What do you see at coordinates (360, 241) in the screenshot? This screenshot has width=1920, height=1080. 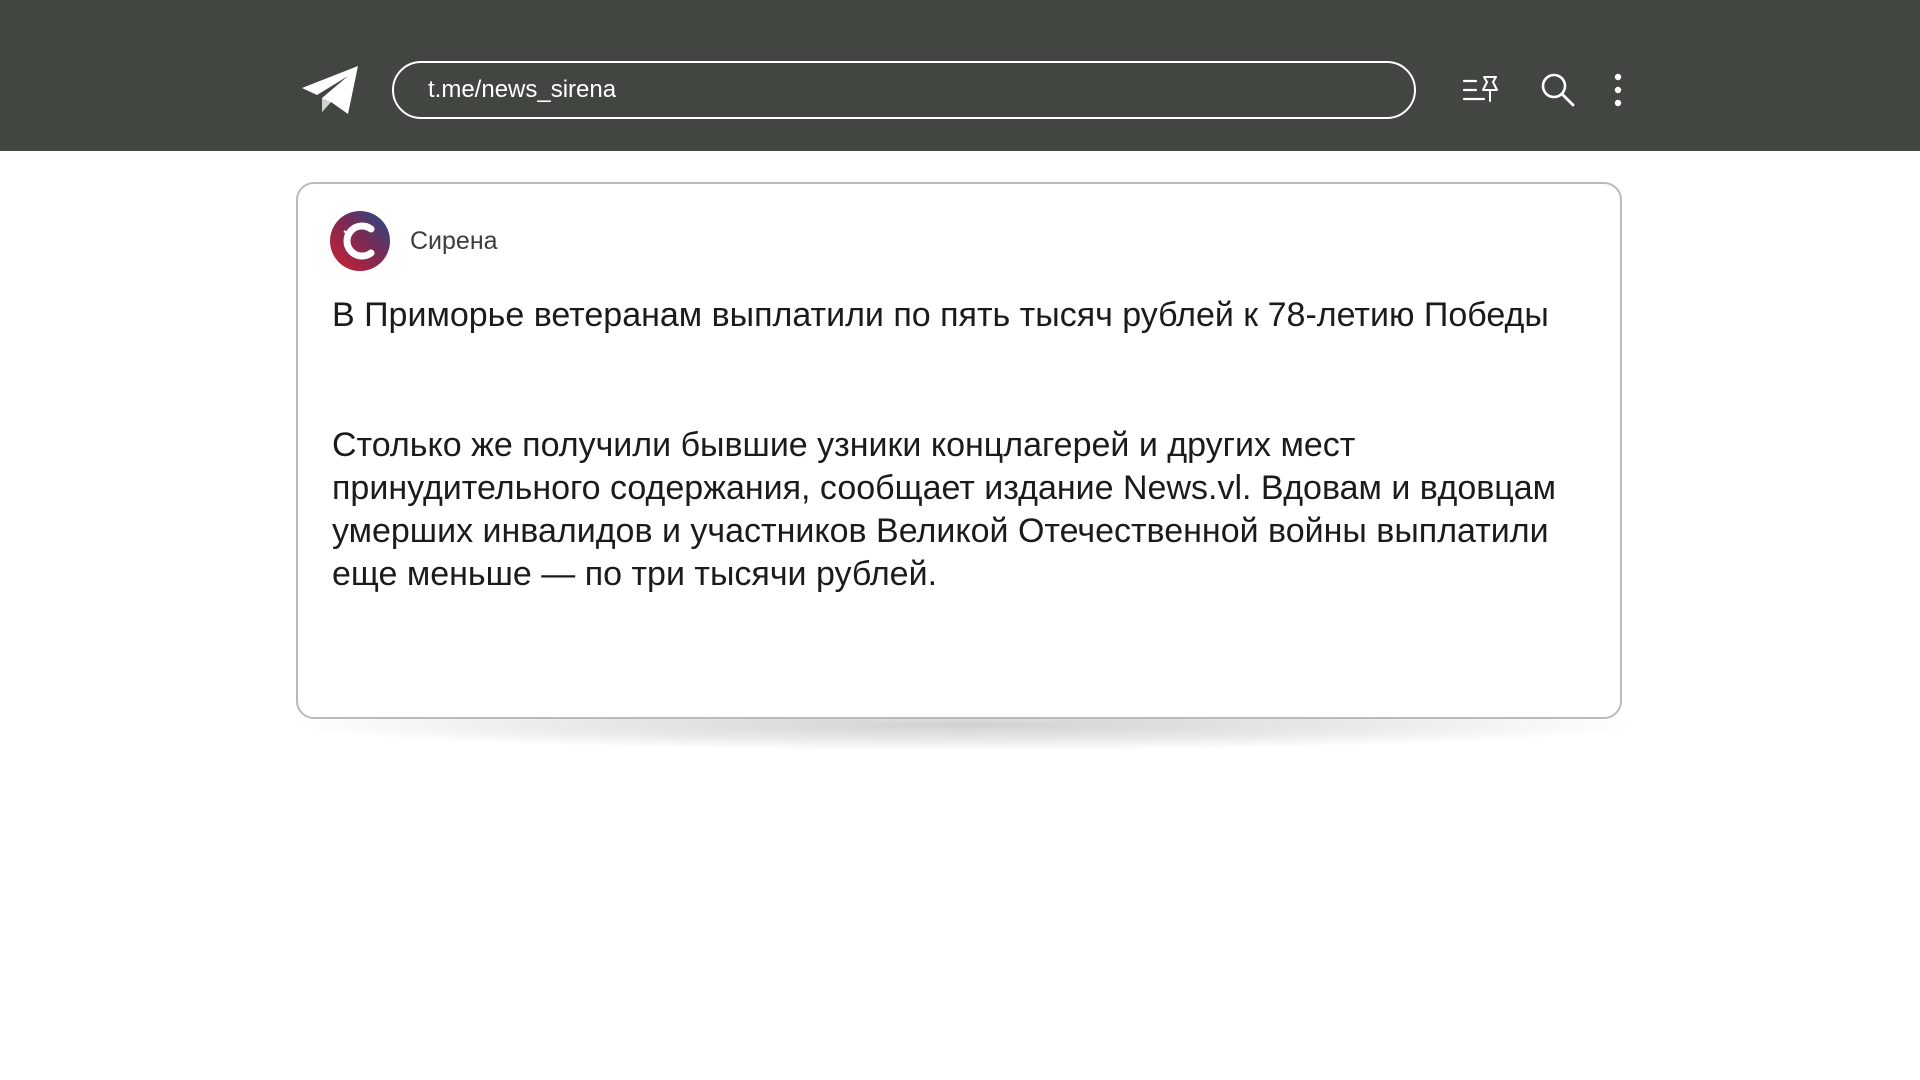 I see `sirena-logo-icon` at bounding box center [360, 241].